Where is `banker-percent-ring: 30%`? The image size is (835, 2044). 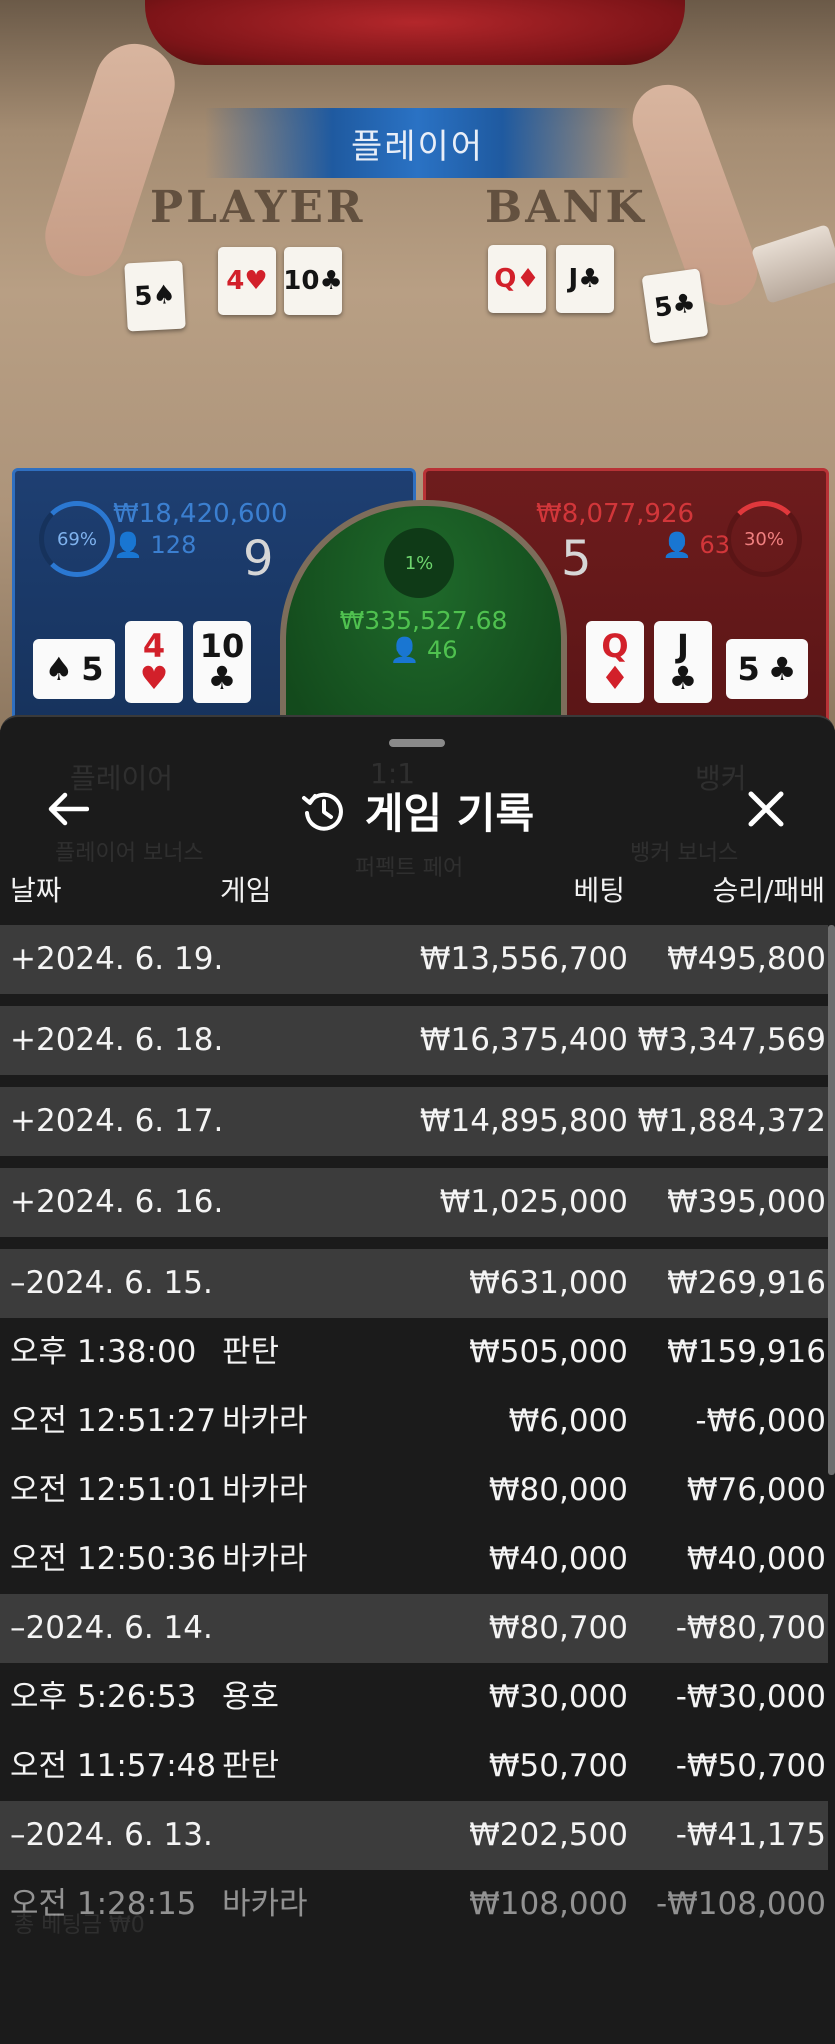 banker-percent-ring: 30% is located at coordinates (764, 539).